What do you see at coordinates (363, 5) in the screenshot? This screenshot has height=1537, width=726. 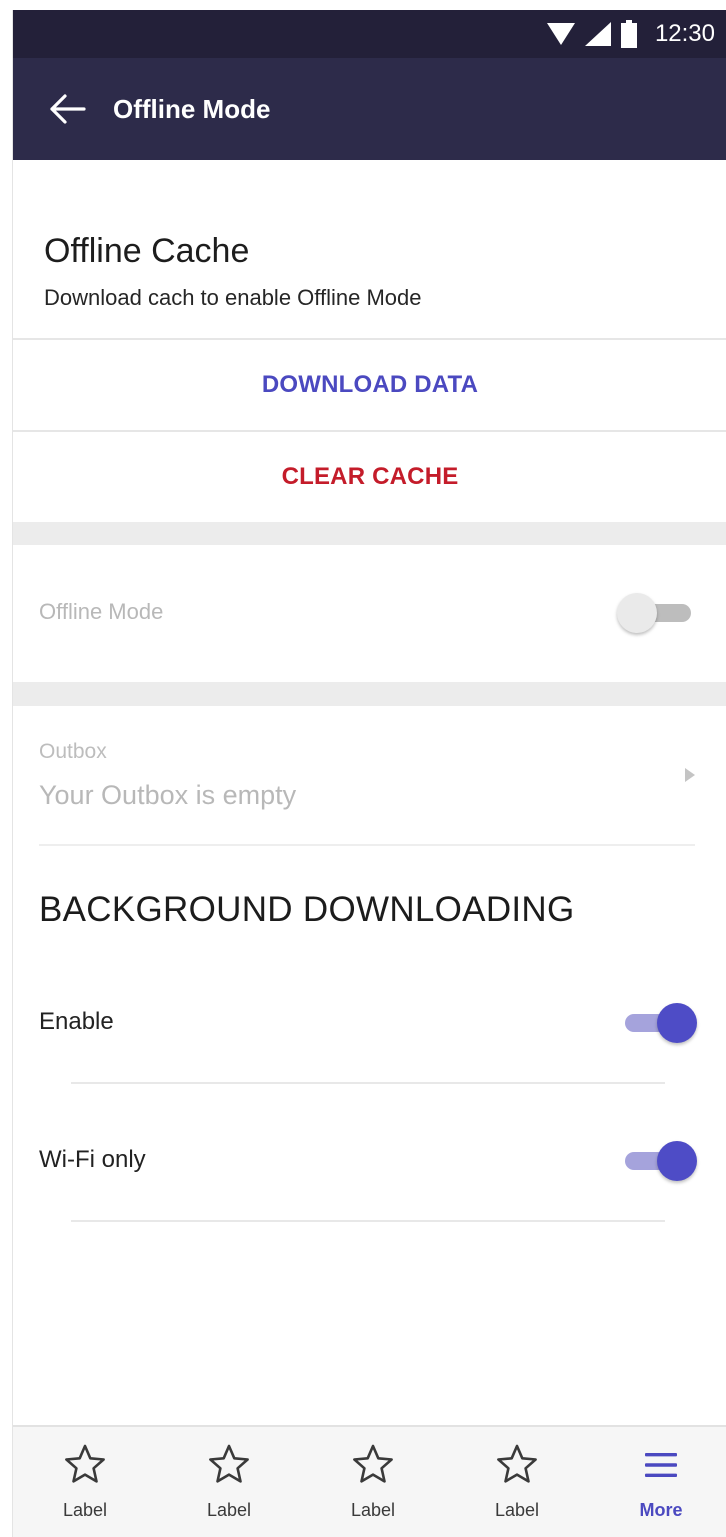 I see `page-top-strip` at bounding box center [363, 5].